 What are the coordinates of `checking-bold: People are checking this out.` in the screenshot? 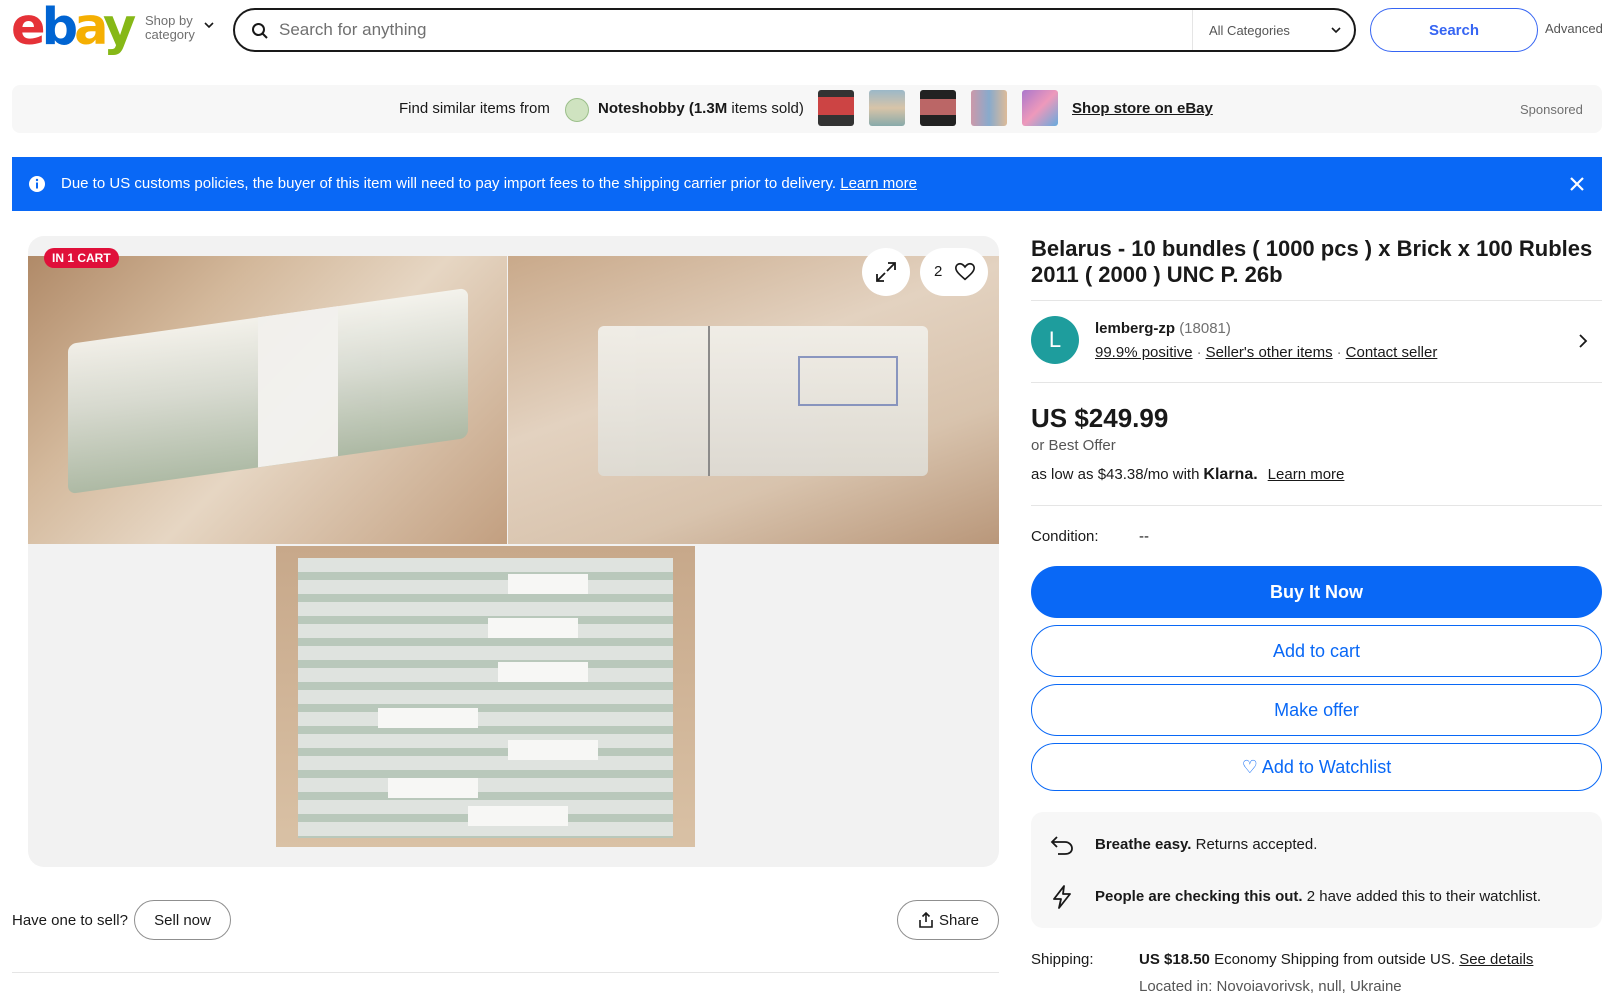 It's located at (1199, 896).